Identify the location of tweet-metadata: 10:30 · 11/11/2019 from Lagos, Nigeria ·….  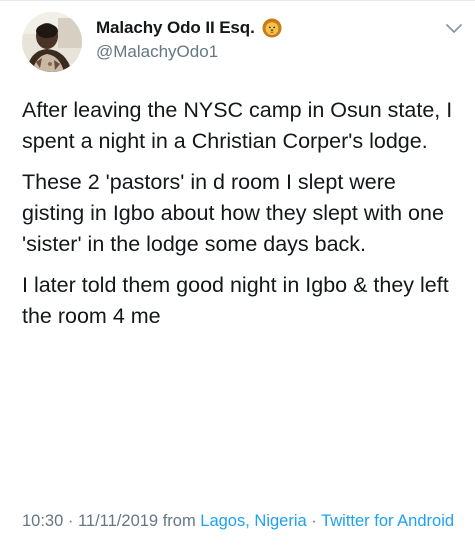
(242, 521).